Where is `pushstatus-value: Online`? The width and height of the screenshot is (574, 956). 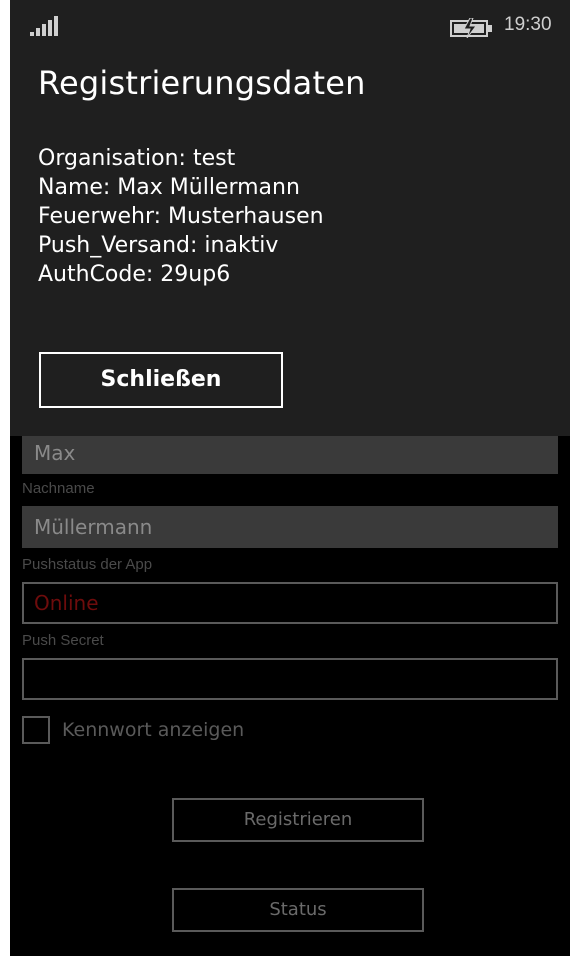
pushstatus-value: Online is located at coordinates (66, 603).